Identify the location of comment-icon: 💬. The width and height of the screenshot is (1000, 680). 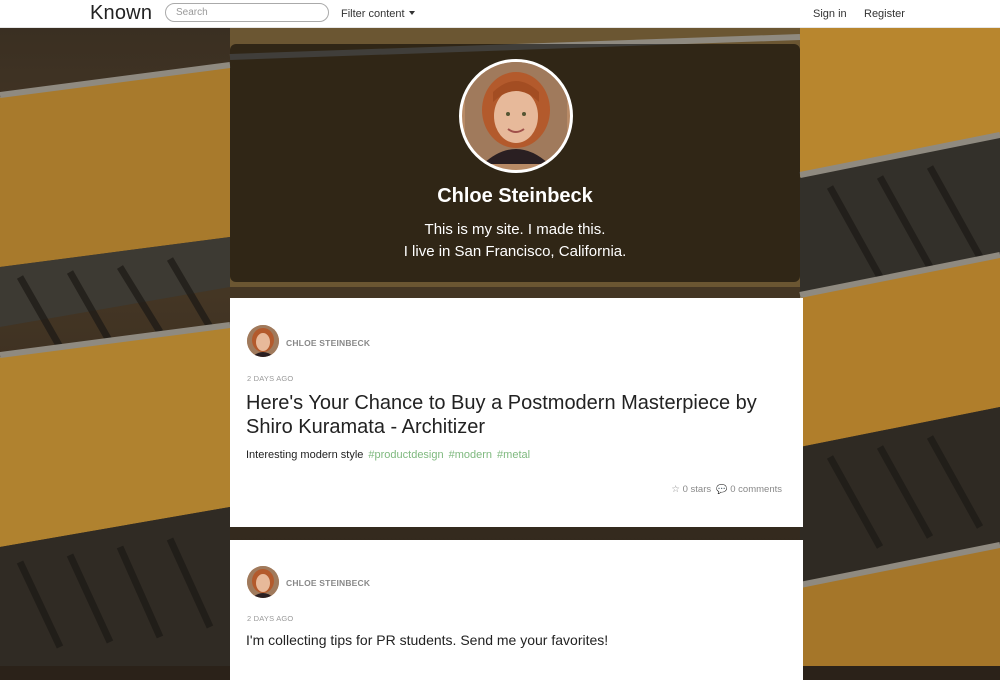
(722, 489).